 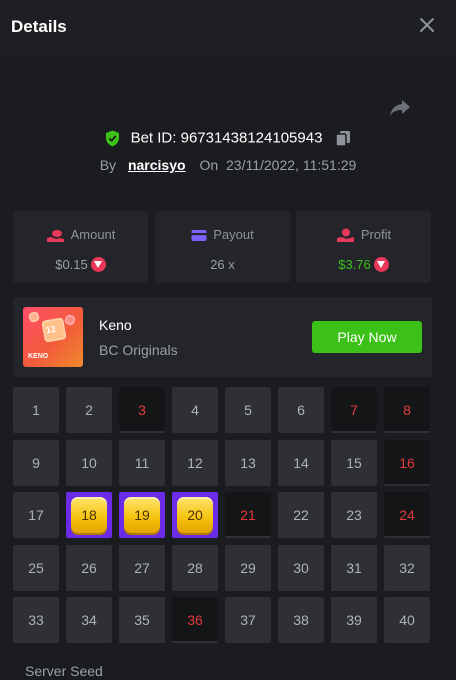 I want to click on money-hand-icon, so click(x=55, y=235).